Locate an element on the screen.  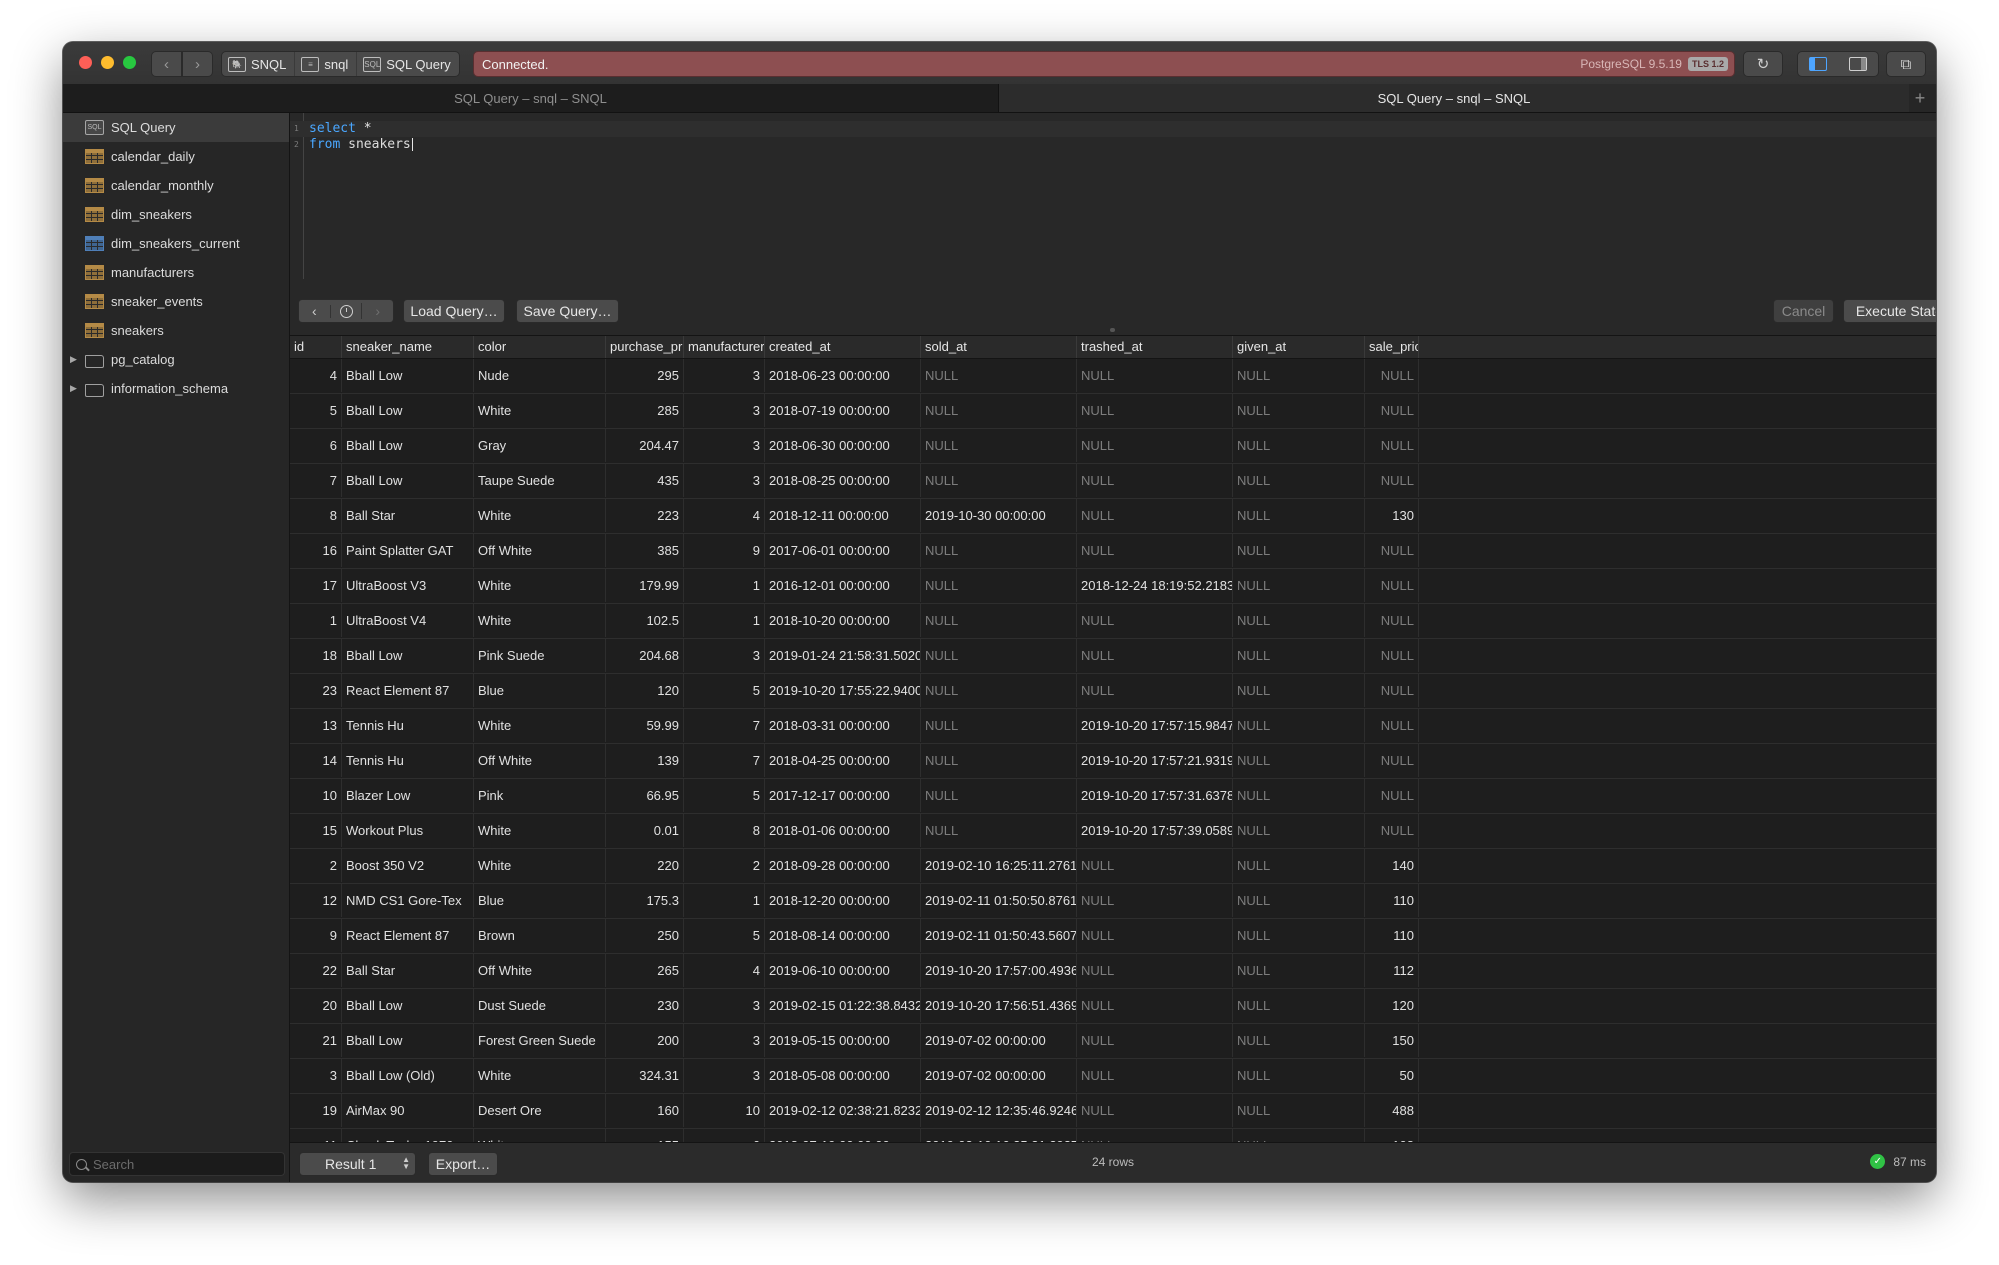
column-header-purchase-price: purchase_price is located at coordinates (645, 347).